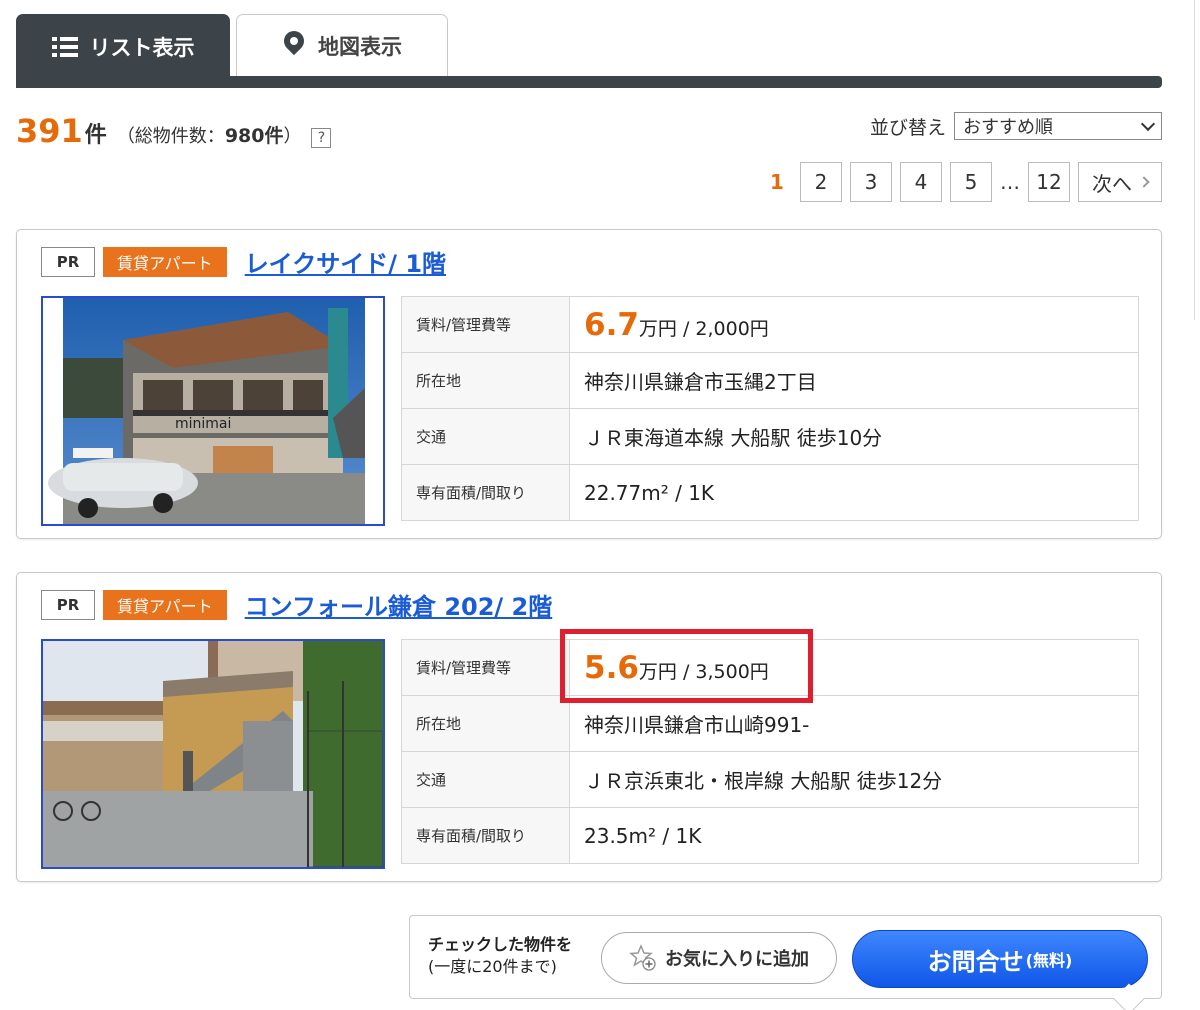 This screenshot has height=1010, width=1200. Describe the element at coordinates (1049, 960) in the screenshot. I see `inquiry-note: (無料)` at that location.